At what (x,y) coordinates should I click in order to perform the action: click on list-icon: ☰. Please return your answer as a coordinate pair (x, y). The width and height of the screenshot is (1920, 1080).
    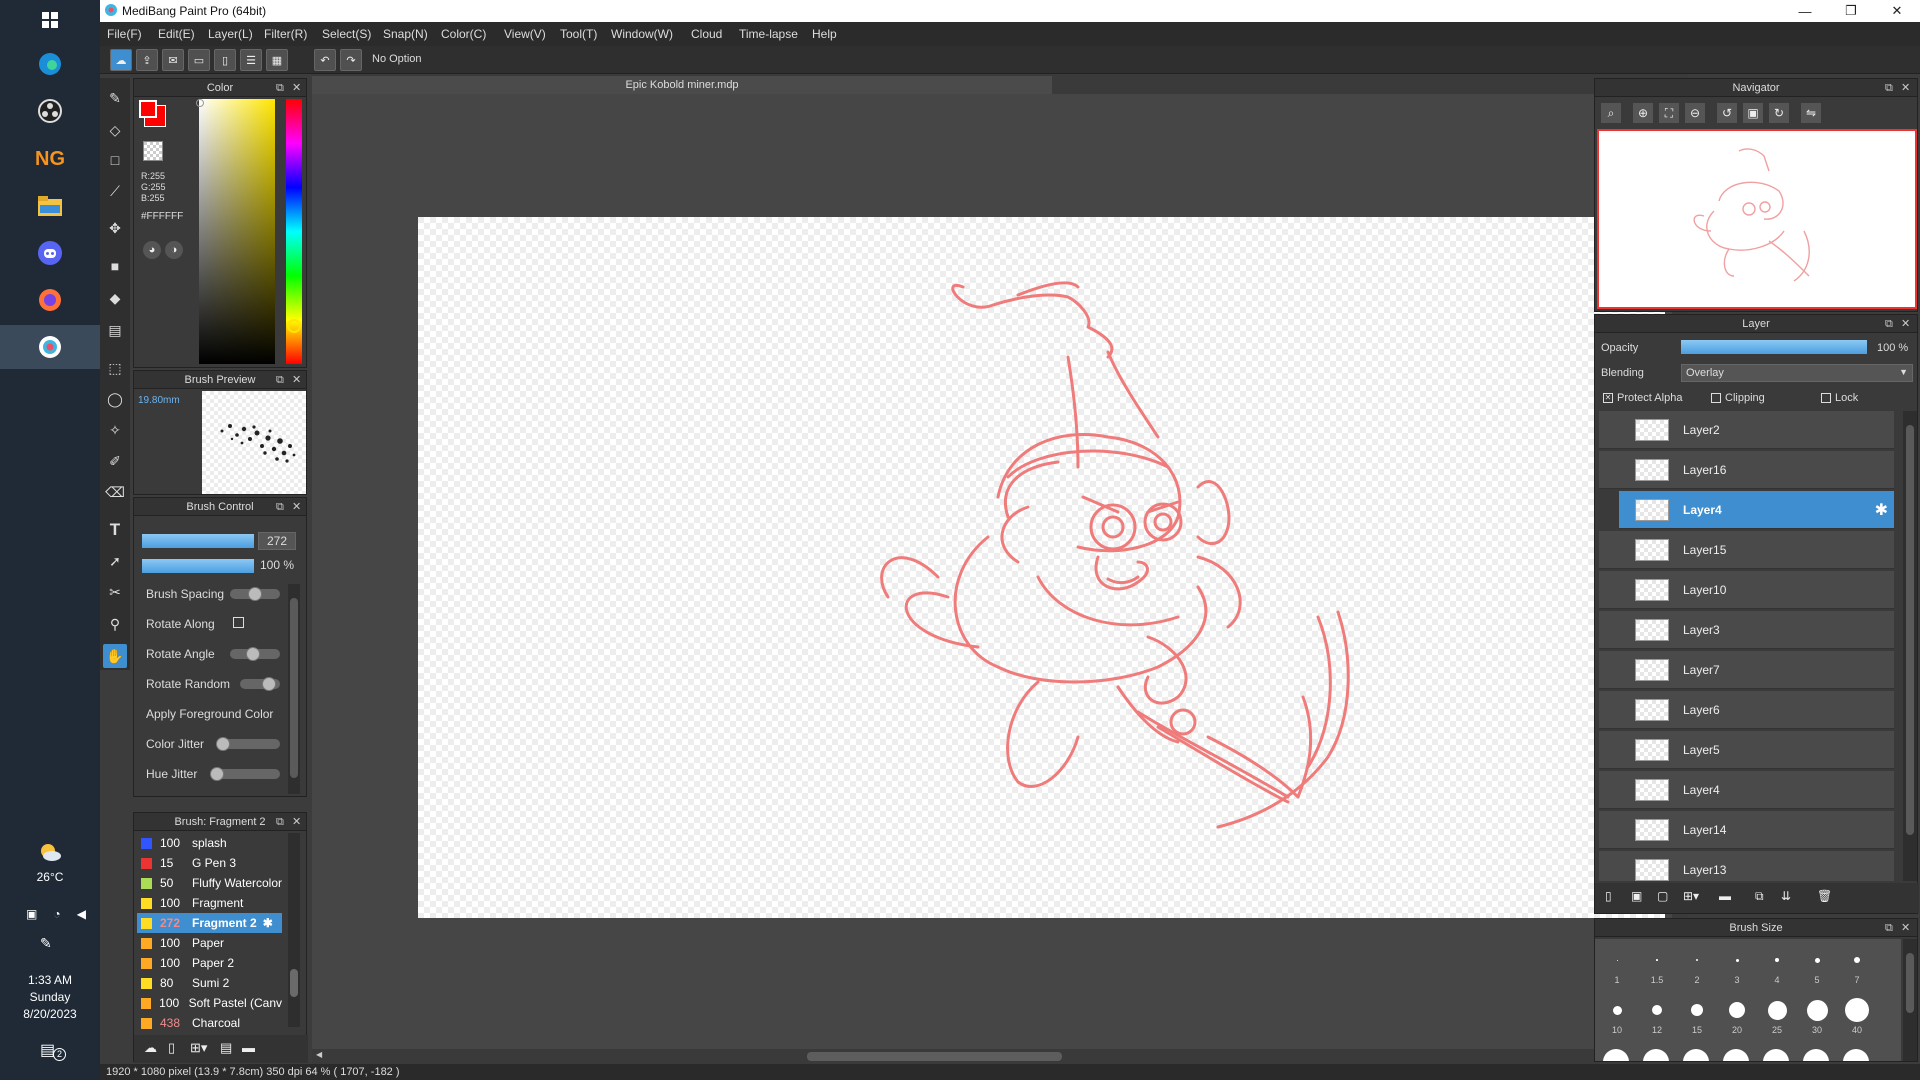
    Looking at the image, I should click on (251, 60).